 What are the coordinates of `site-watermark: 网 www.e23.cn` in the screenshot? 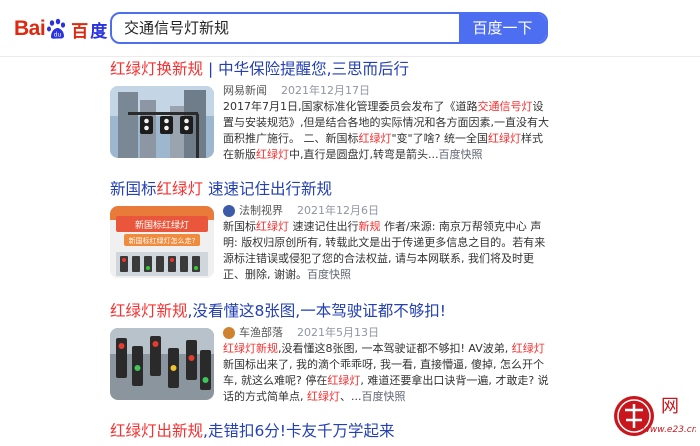 It's located at (655, 416).